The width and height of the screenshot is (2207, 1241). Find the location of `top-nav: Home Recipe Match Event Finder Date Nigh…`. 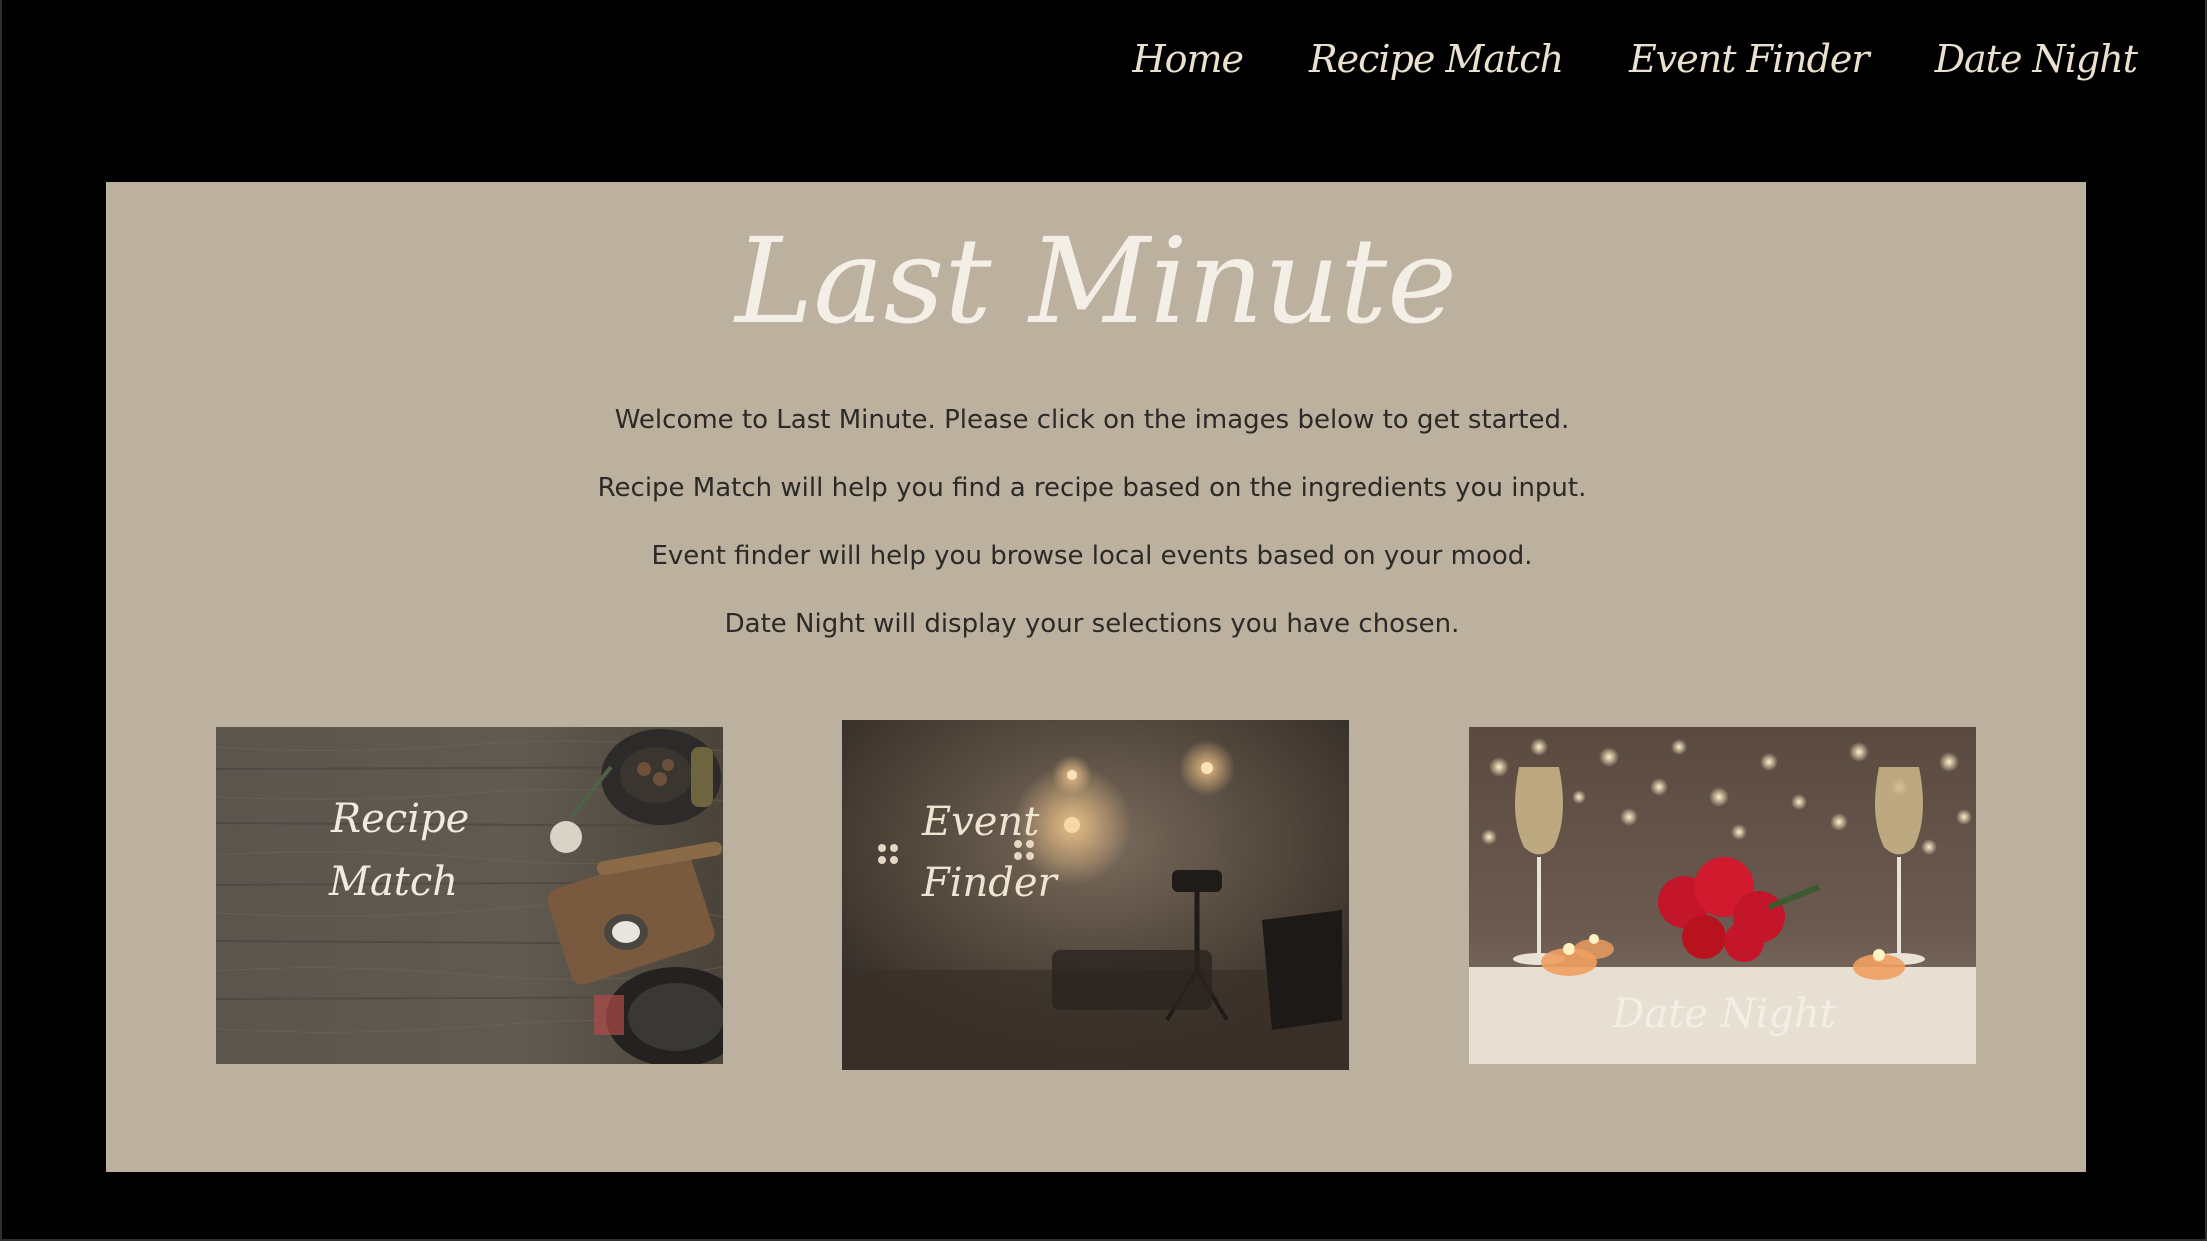

top-nav: Home Recipe Match Event Finder Date Nigh… is located at coordinates (1635, 59).